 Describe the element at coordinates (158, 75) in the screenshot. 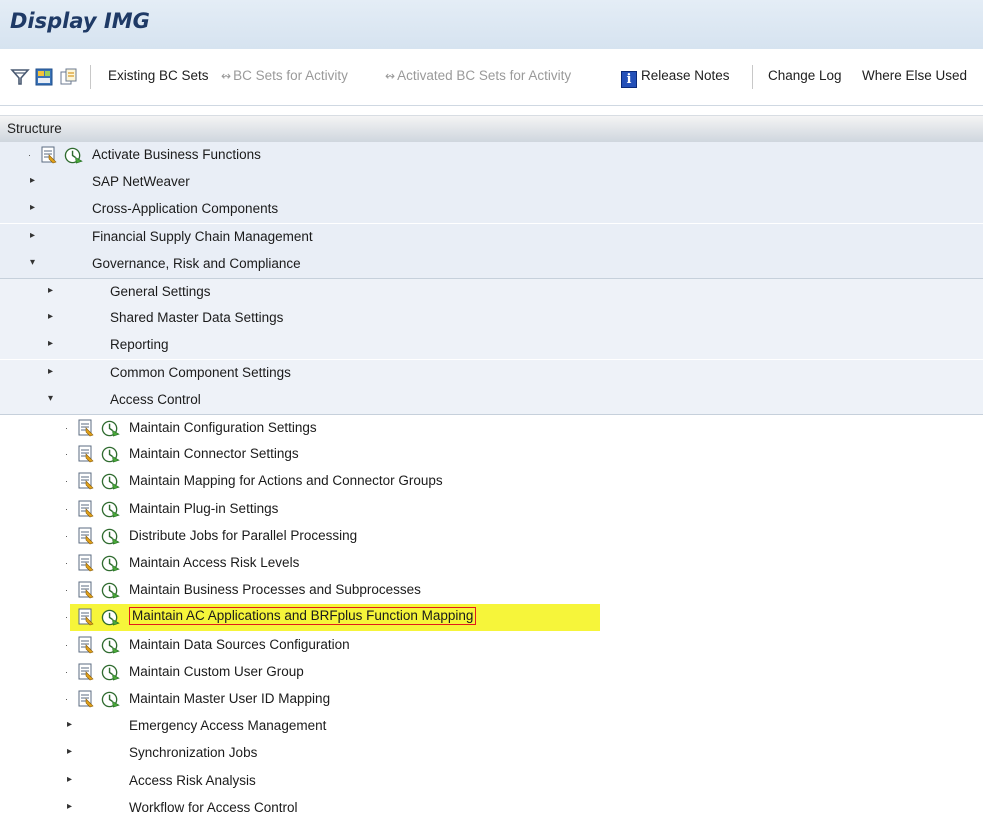

I see `existing-bc-sets-button: Existing BC Sets` at that location.